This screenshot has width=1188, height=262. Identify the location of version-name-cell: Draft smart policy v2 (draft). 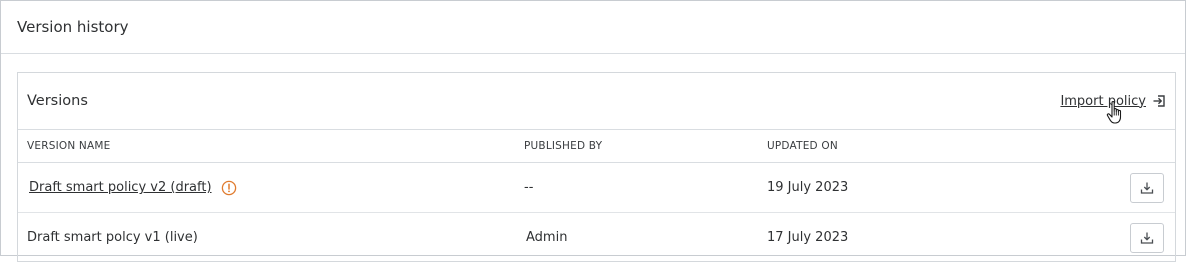
(132, 188).